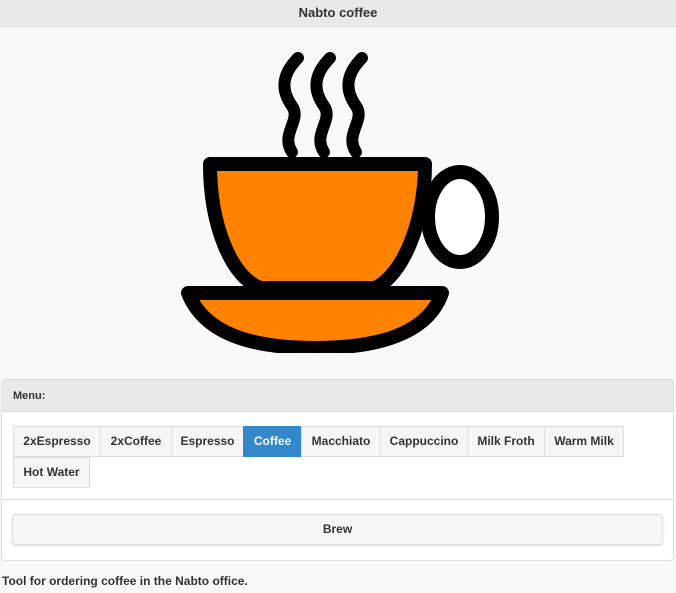 This screenshot has height=593, width=676. I want to click on brew-area: Brew, so click(337, 529).